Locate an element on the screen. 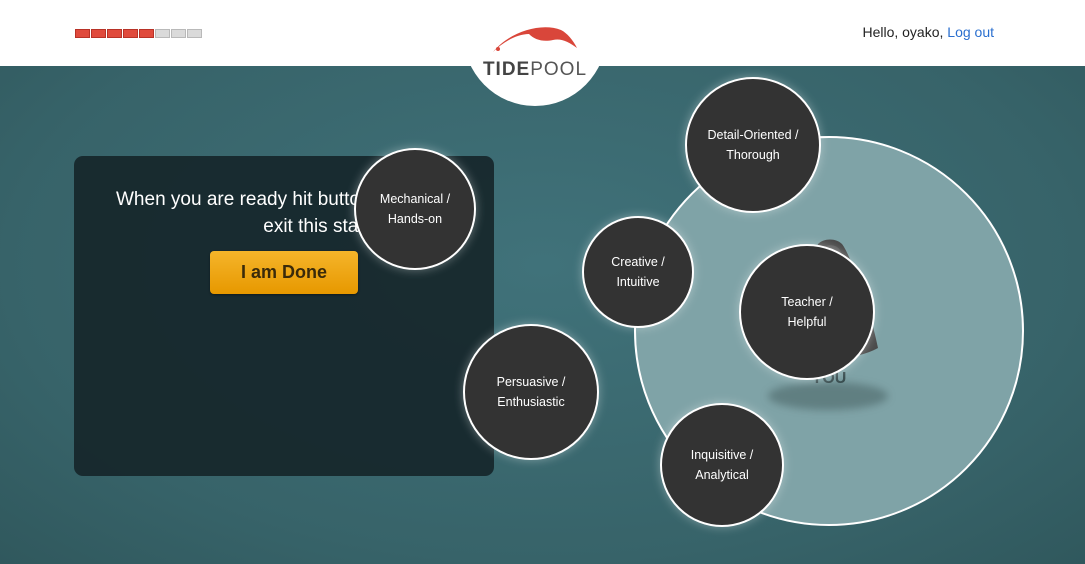 Image resolution: width=1085 pixels, height=564 pixels. user-greeting: Hello, oyako, Log out is located at coordinates (928, 32).